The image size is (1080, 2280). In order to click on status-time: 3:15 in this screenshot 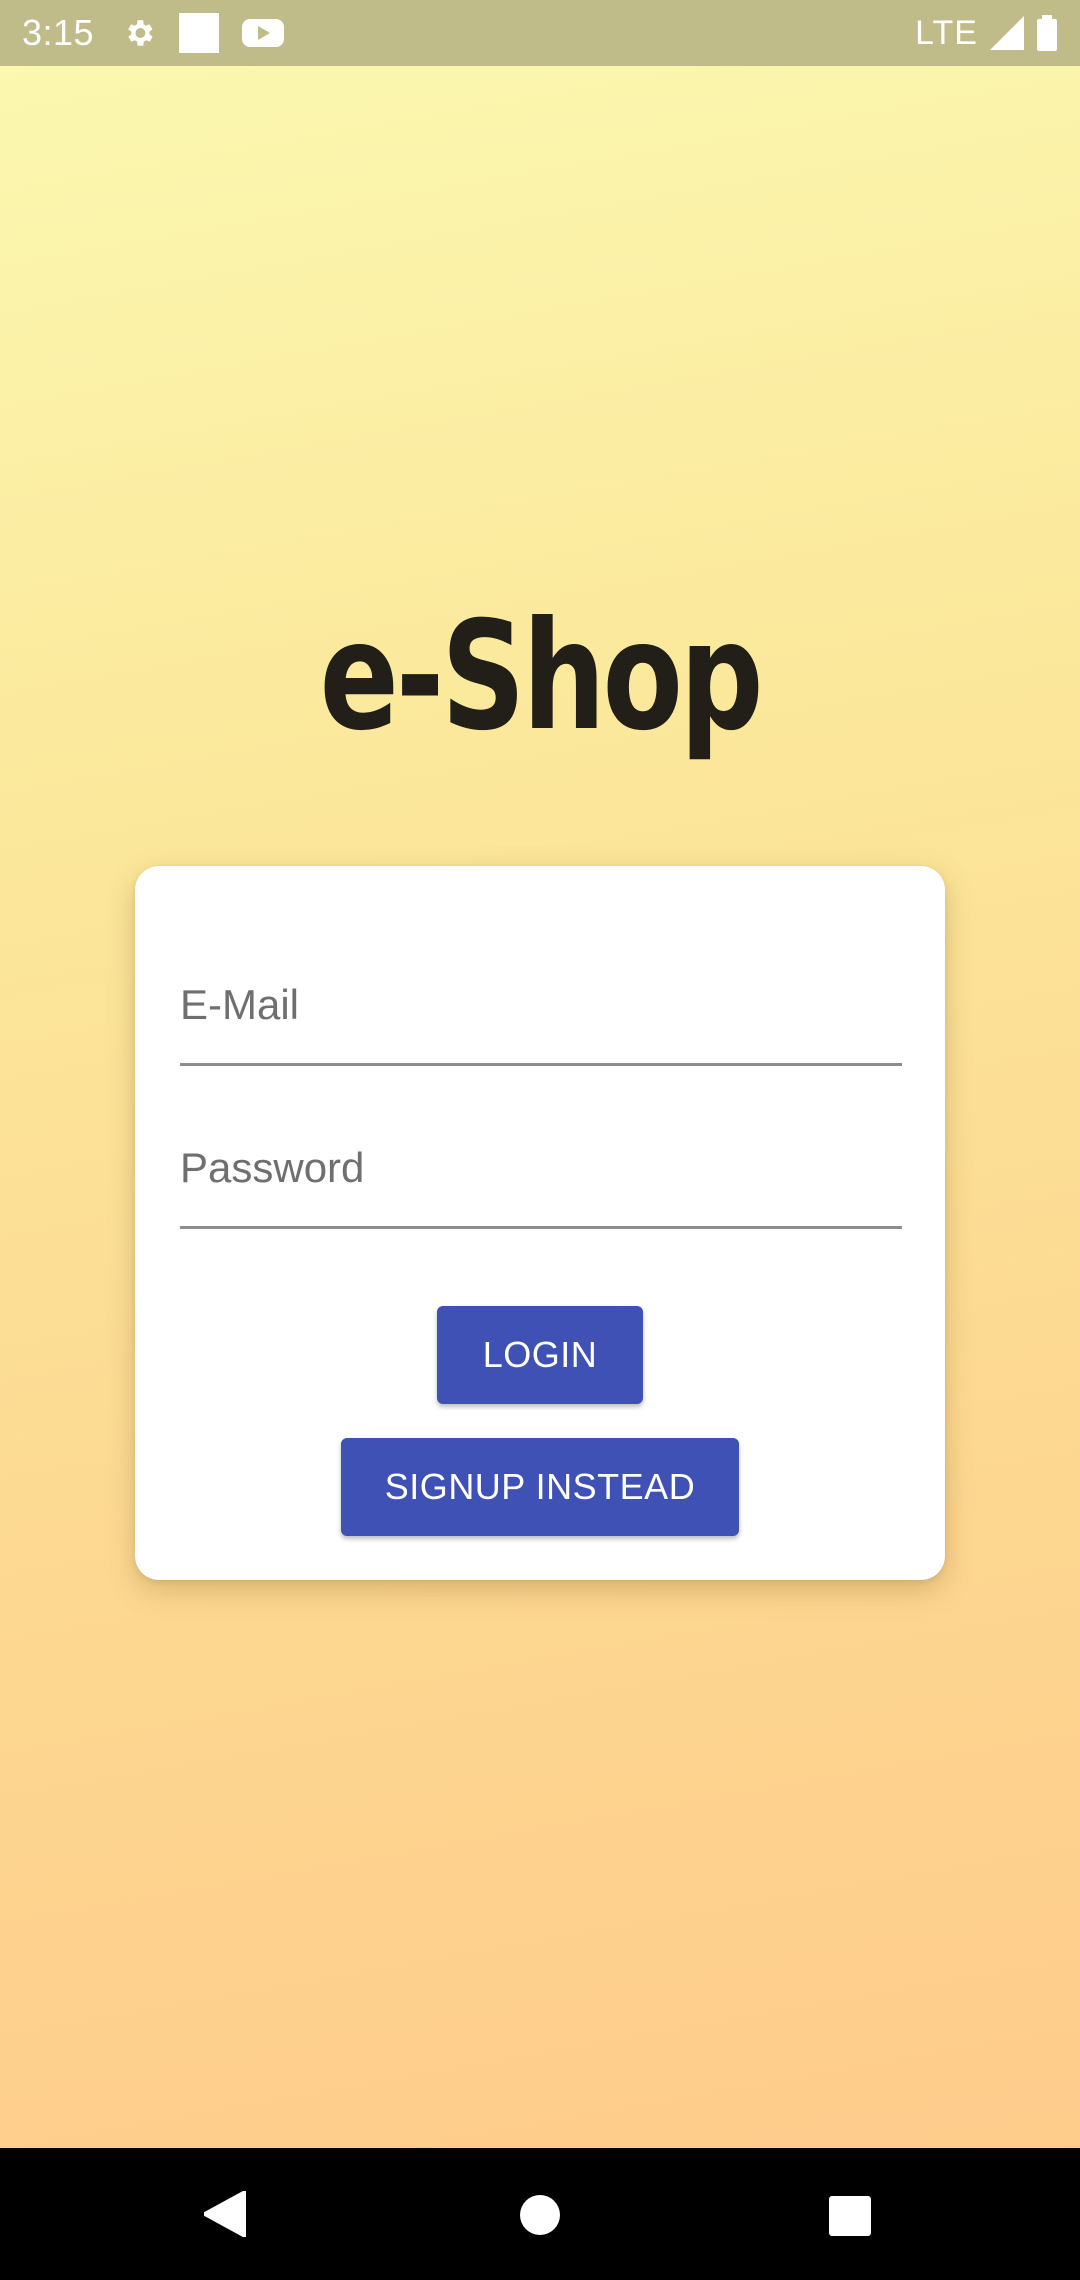, I will do `click(58, 32)`.